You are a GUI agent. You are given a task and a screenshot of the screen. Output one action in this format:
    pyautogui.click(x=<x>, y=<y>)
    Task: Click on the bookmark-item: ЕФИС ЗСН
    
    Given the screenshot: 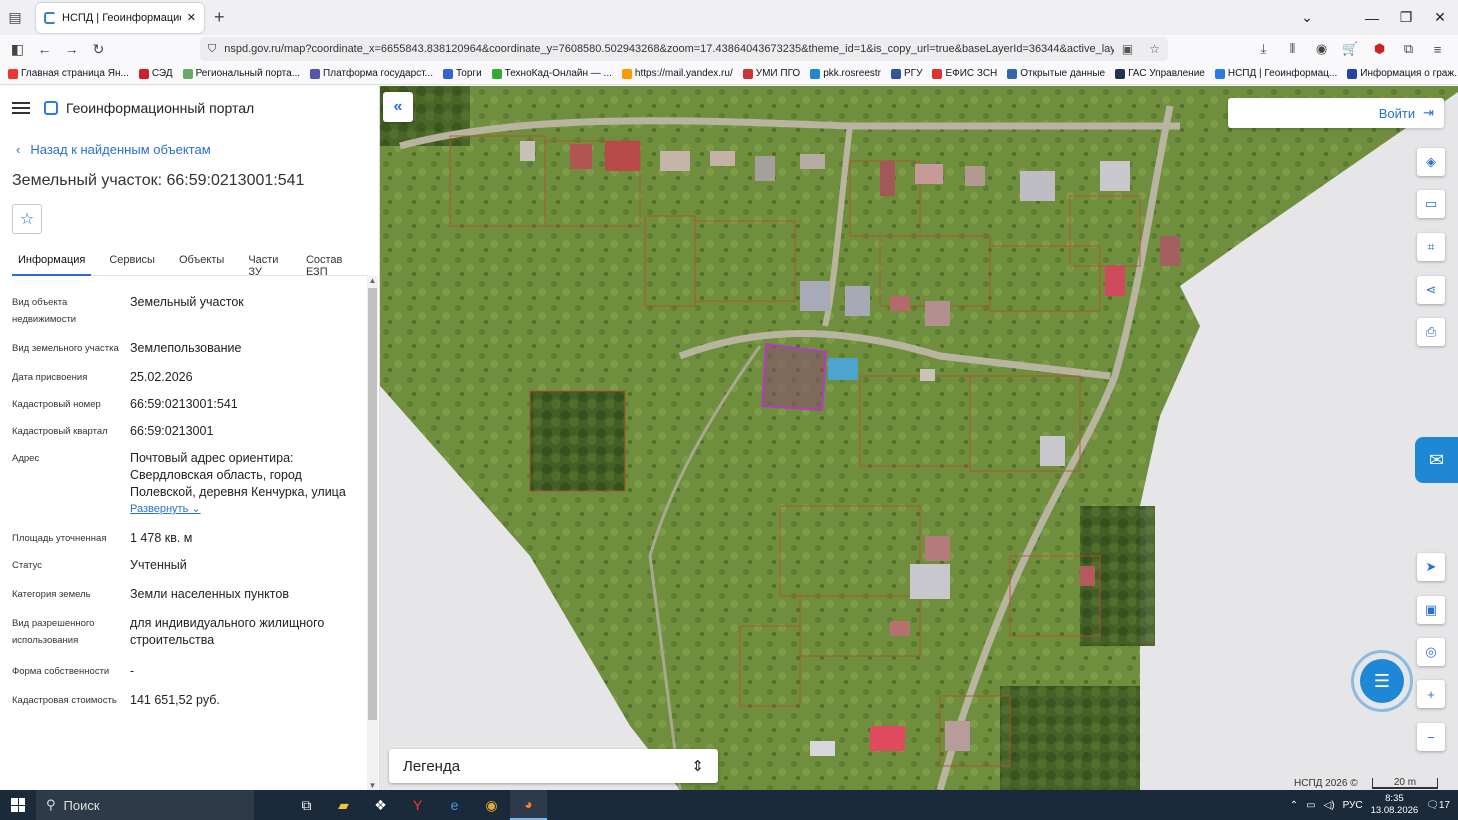 What is the action you would take?
    pyautogui.click(x=964, y=73)
    